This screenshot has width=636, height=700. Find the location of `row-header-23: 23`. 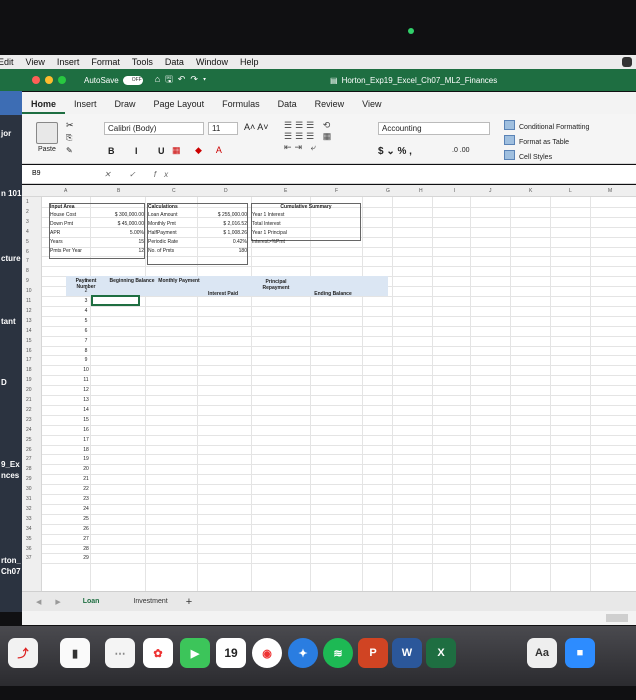

row-header-23: 23 is located at coordinates (29, 420).